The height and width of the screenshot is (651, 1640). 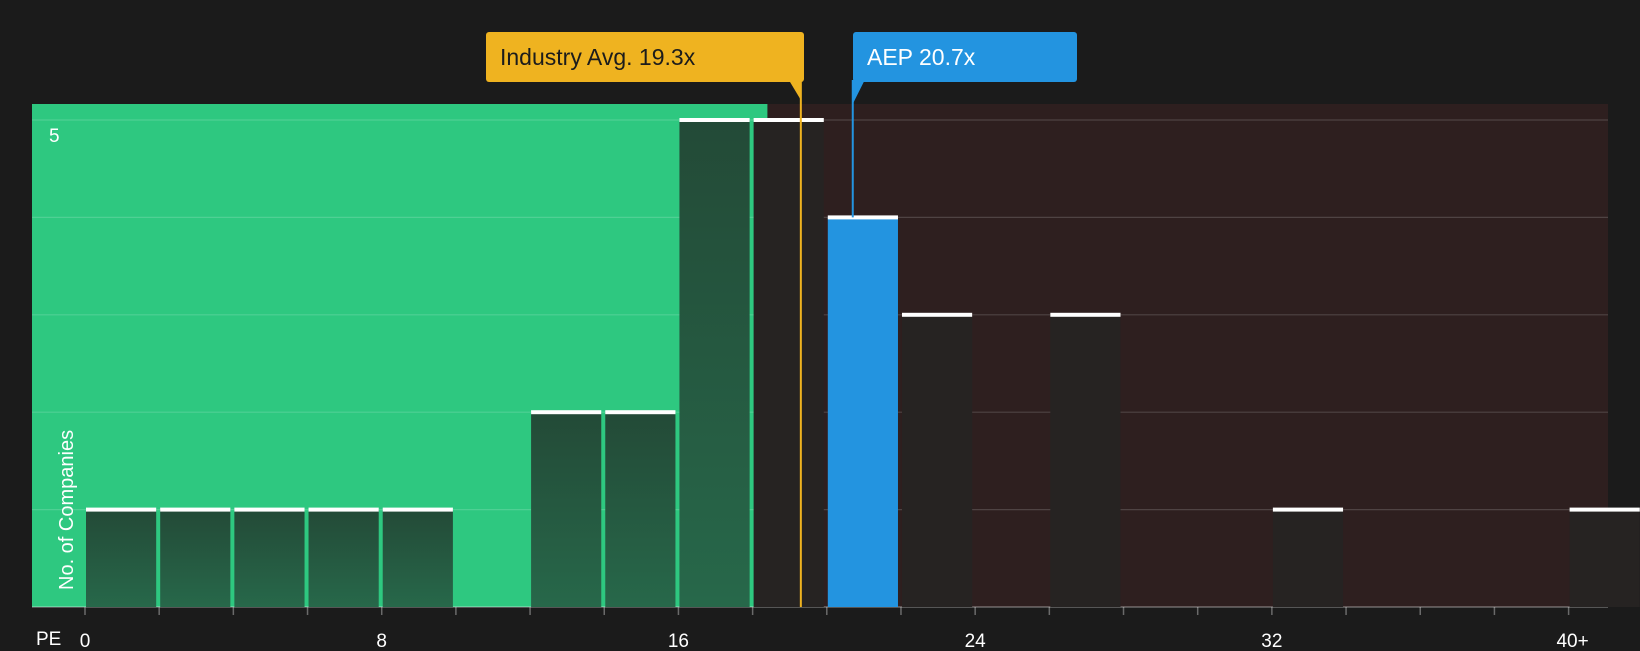 What do you see at coordinates (976, 640) in the screenshot?
I see `x-tick-label: 24` at bounding box center [976, 640].